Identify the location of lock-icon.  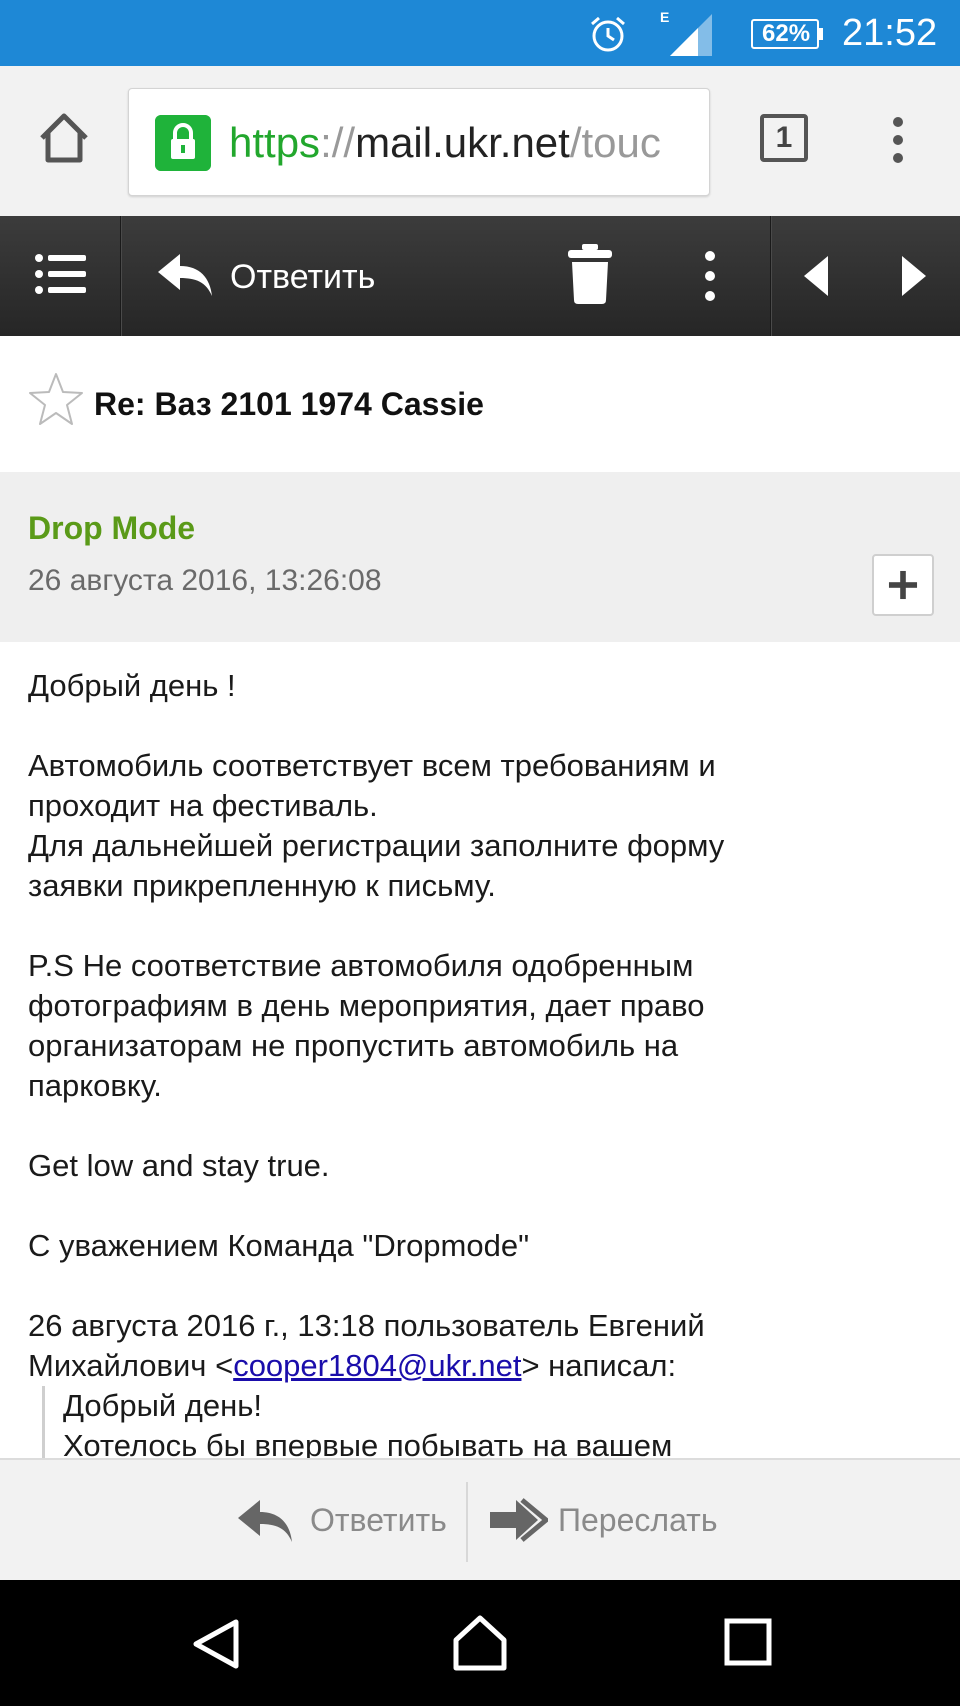
(183, 143).